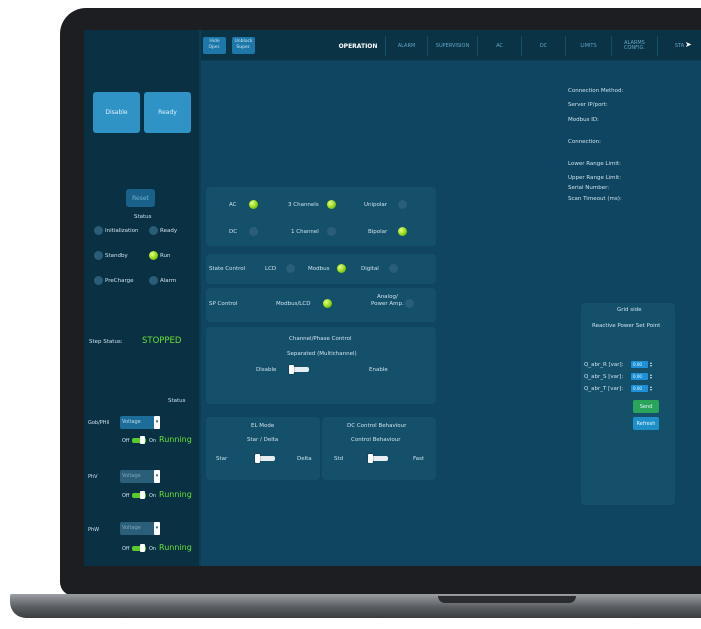 The height and width of the screenshot is (629, 701). I want to click on star-delta-label: Star / Delta, so click(263, 440).